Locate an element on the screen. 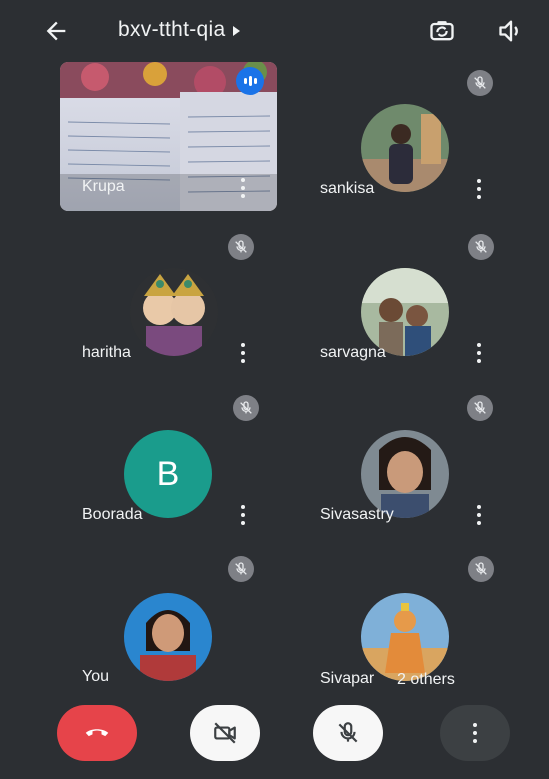 This screenshot has width=549, height=779. mic-toggle-button is located at coordinates (348, 733).